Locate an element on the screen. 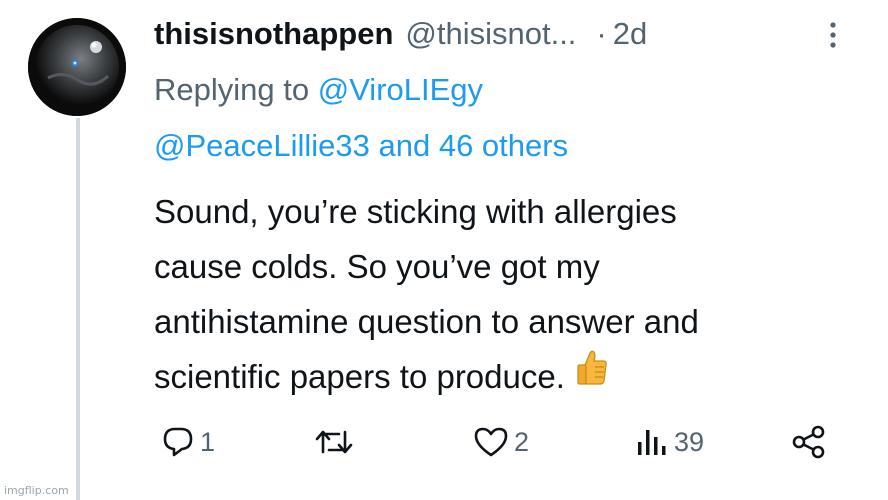 This screenshot has height=500, width=888. views-count: 39 is located at coordinates (689, 441).